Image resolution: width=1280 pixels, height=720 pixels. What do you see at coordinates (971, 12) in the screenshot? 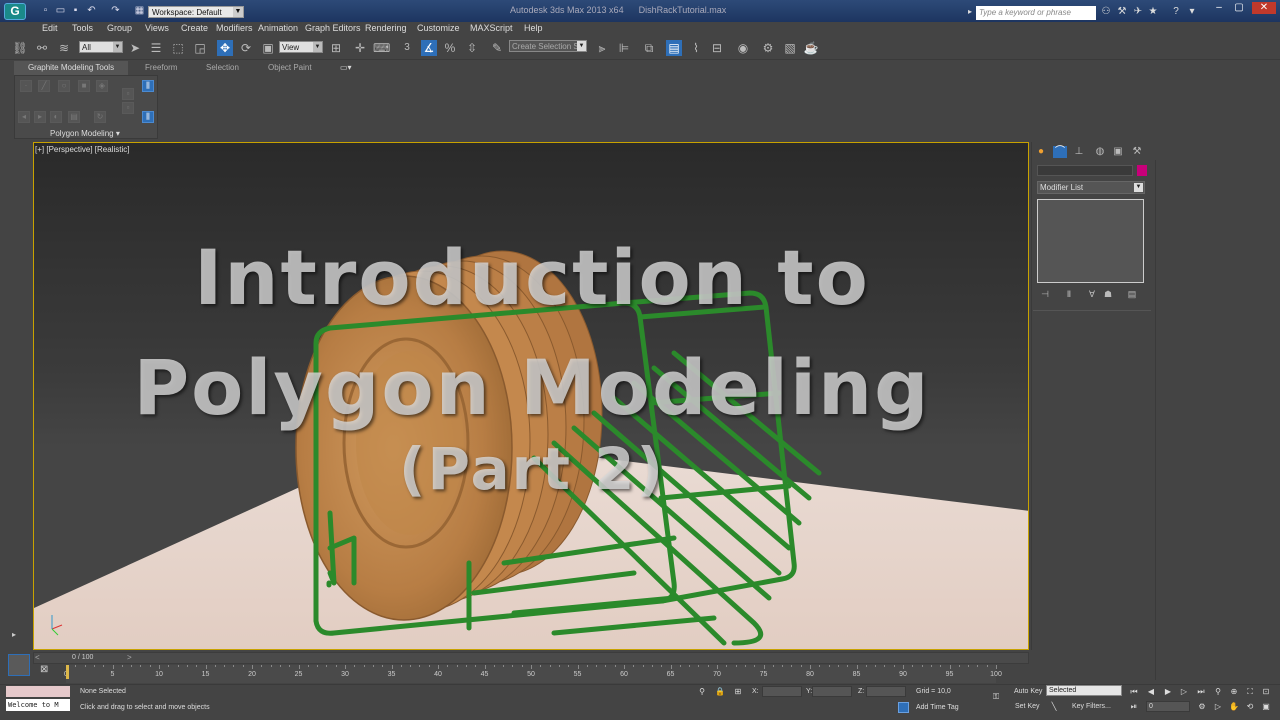
I see `search-expand-icon: ▸` at bounding box center [971, 12].